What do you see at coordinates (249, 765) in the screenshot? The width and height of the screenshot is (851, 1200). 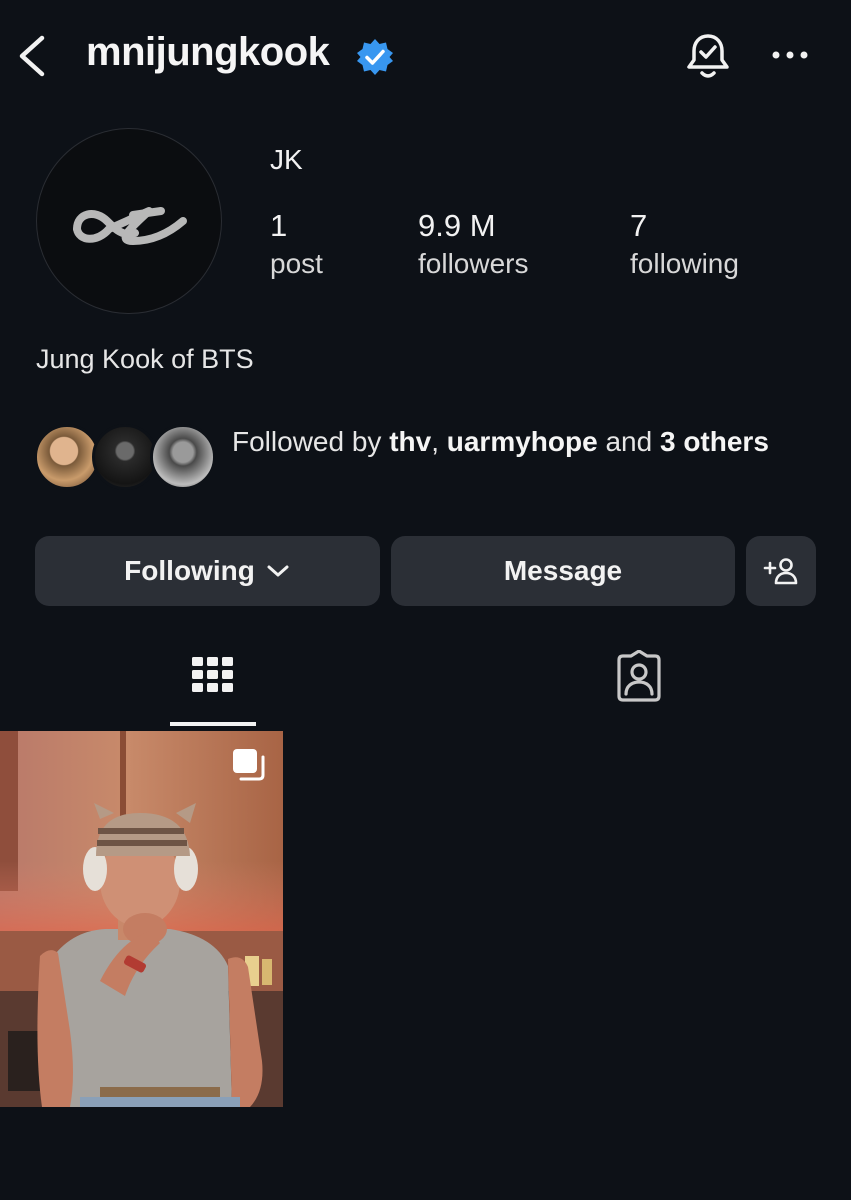 I see `multiple-photos-icon` at bounding box center [249, 765].